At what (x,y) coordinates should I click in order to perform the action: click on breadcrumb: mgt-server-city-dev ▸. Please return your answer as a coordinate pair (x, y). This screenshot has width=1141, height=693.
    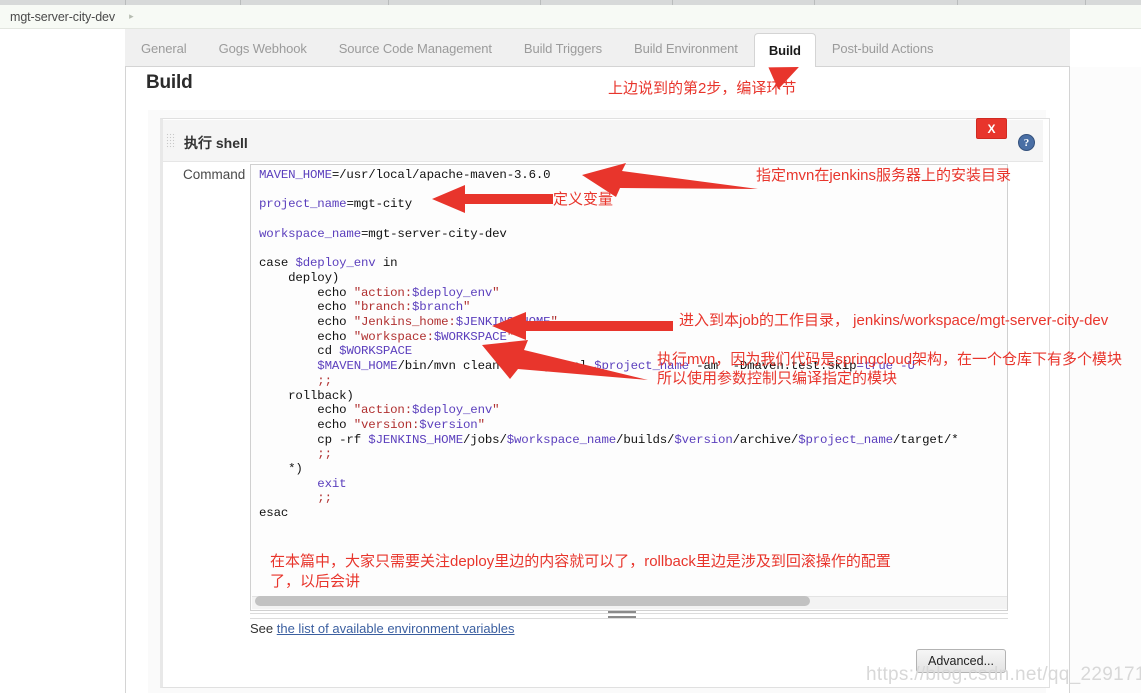
    Looking at the image, I should click on (570, 17).